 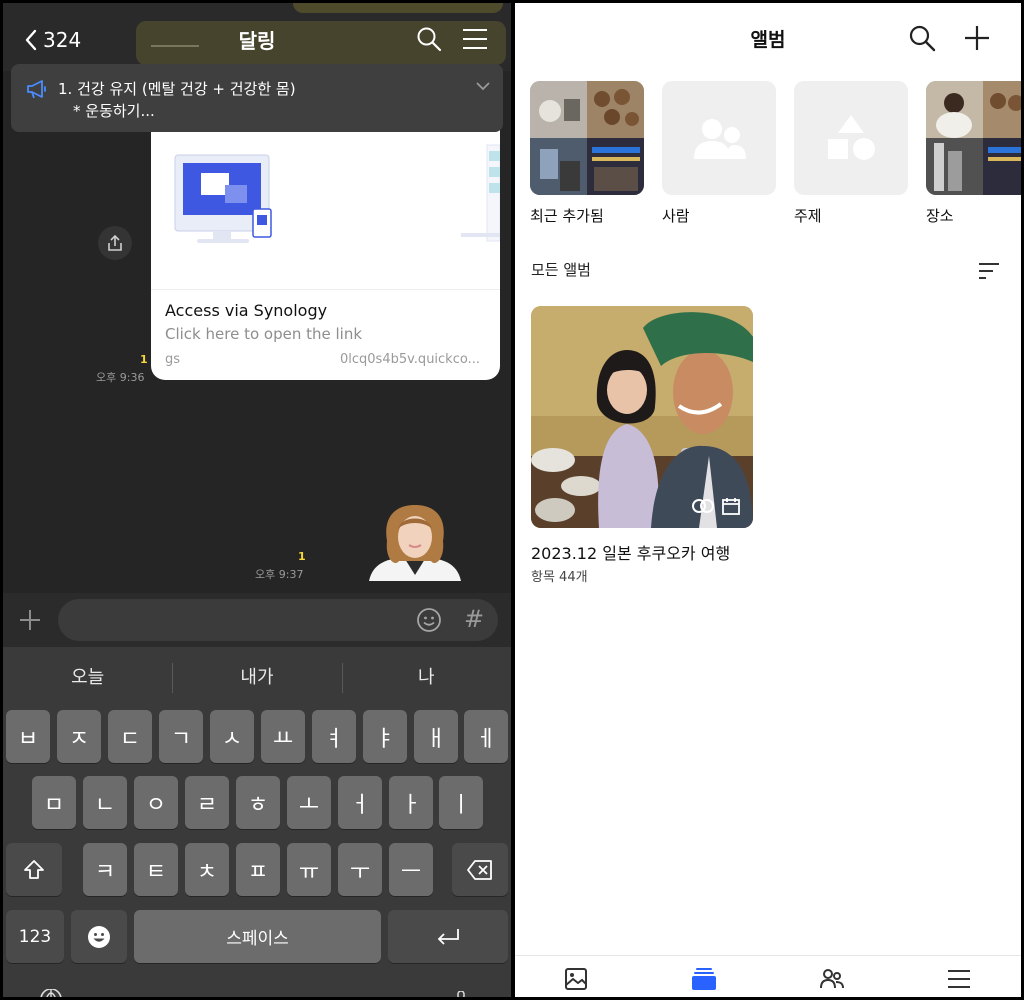 I want to click on key: ㅎ, so click(x=258, y=802).